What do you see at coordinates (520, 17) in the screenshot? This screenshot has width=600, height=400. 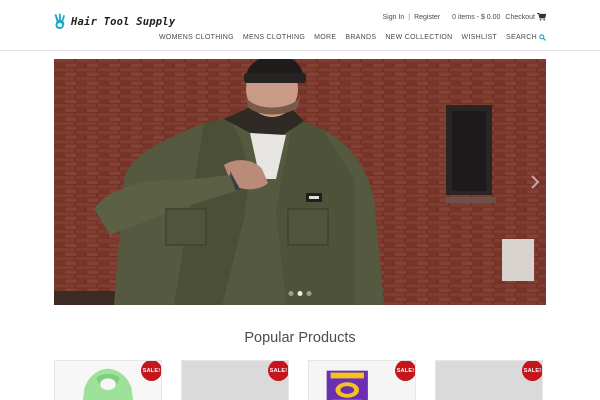 I see `checkout-link: Checkout` at bounding box center [520, 17].